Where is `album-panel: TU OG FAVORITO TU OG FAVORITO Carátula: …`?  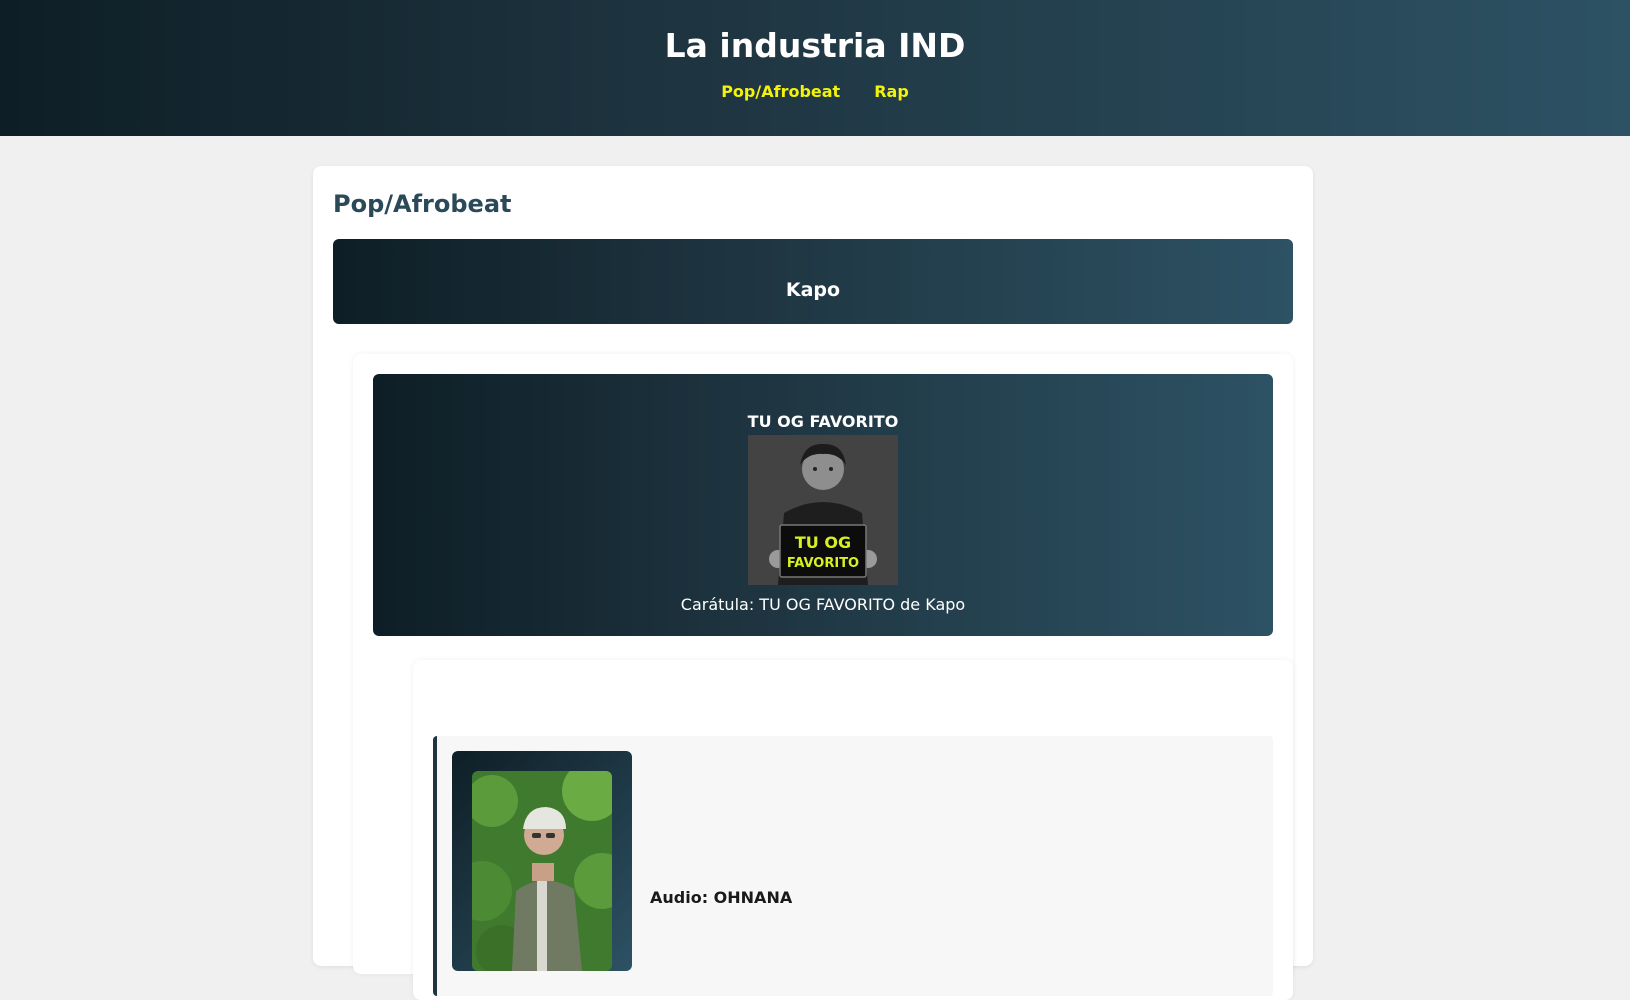 album-panel: TU OG FAVORITO TU OG FAVORITO Carátula: … is located at coordinates (823, 505).